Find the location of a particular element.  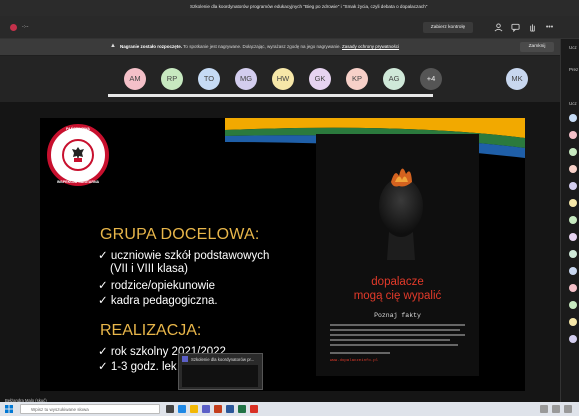

file-explorer-icon is located at coordinates (194, 409).